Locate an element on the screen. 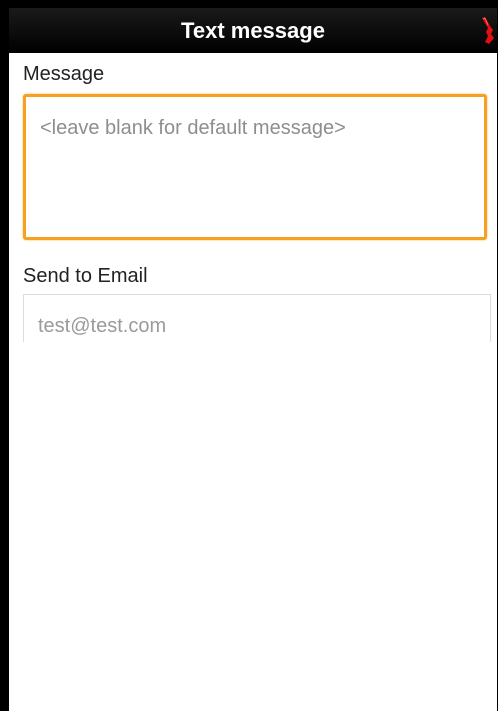 Image resolution: width=498 pixels, height=711 pixels. email-field: test@test.com is located at coordinates (257, 318).